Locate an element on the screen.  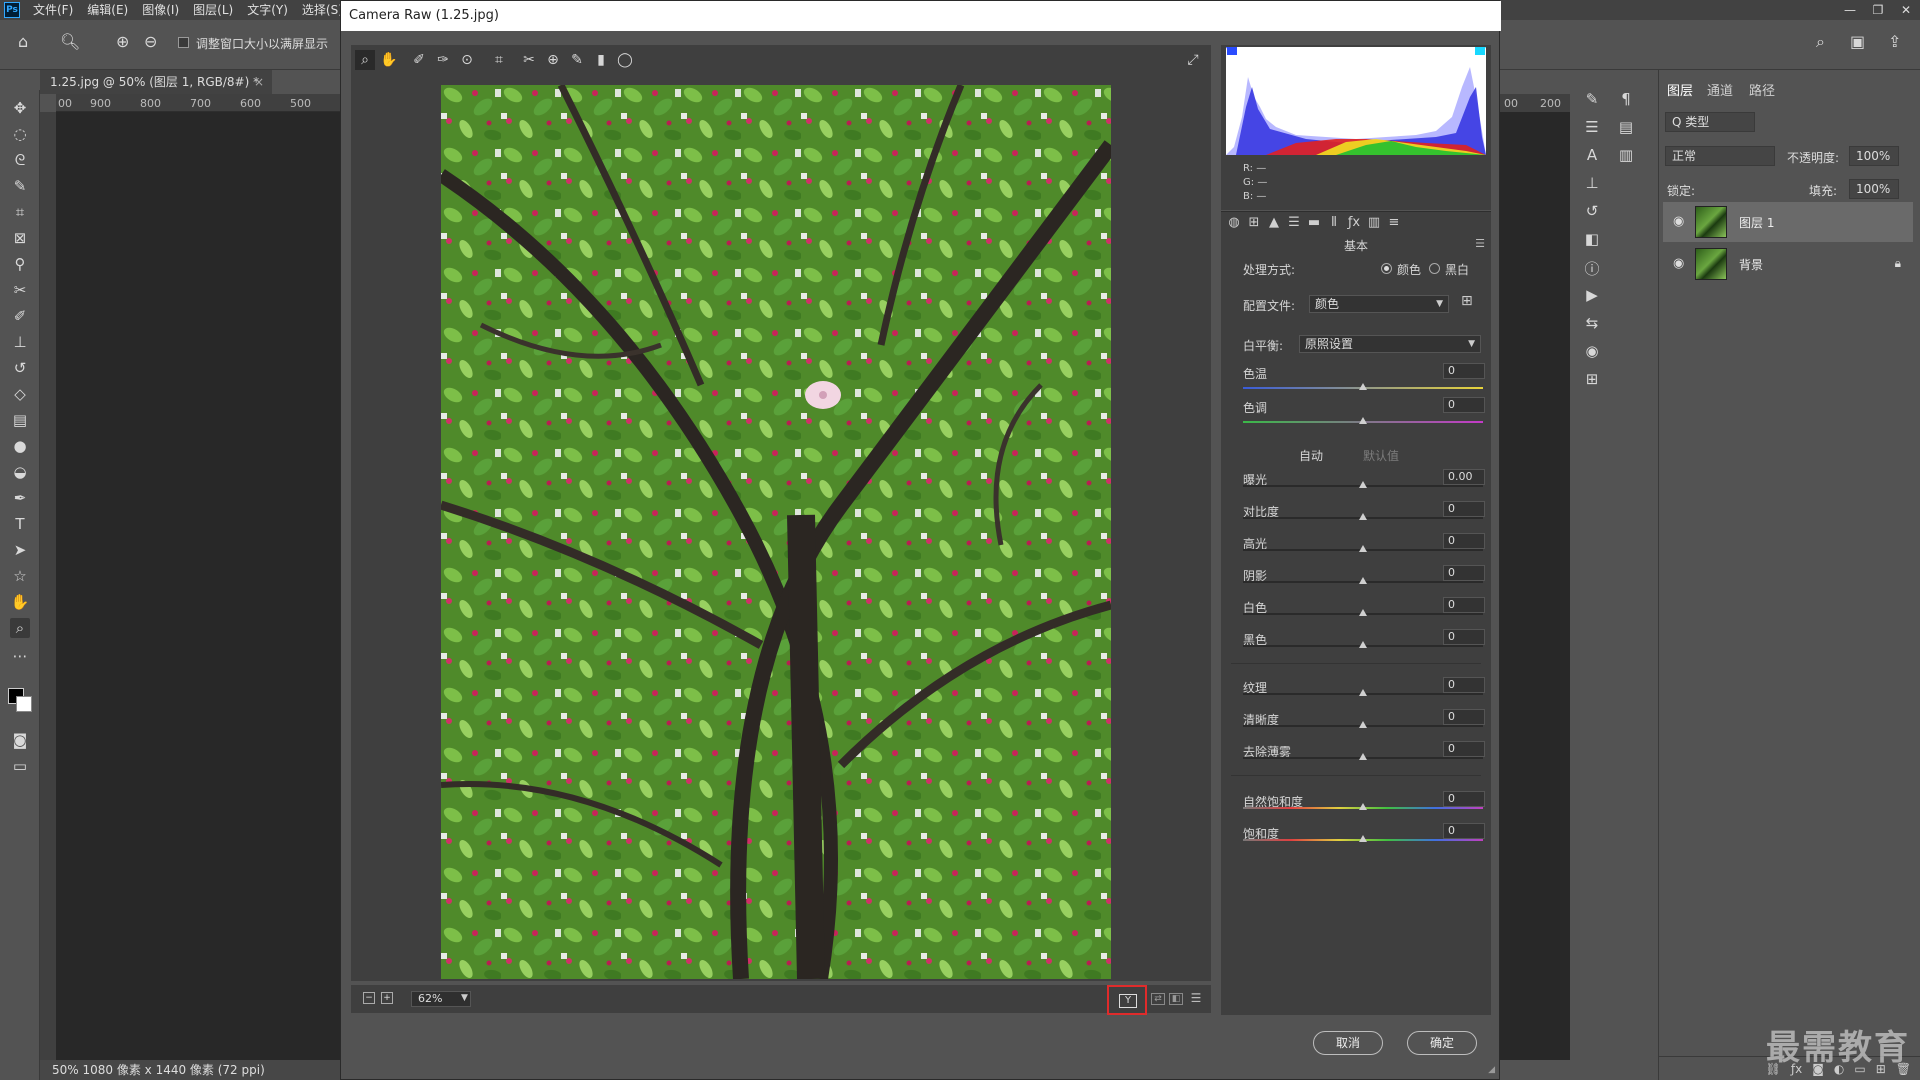
close-tab-icon: × is located at coordinates (259, 82).